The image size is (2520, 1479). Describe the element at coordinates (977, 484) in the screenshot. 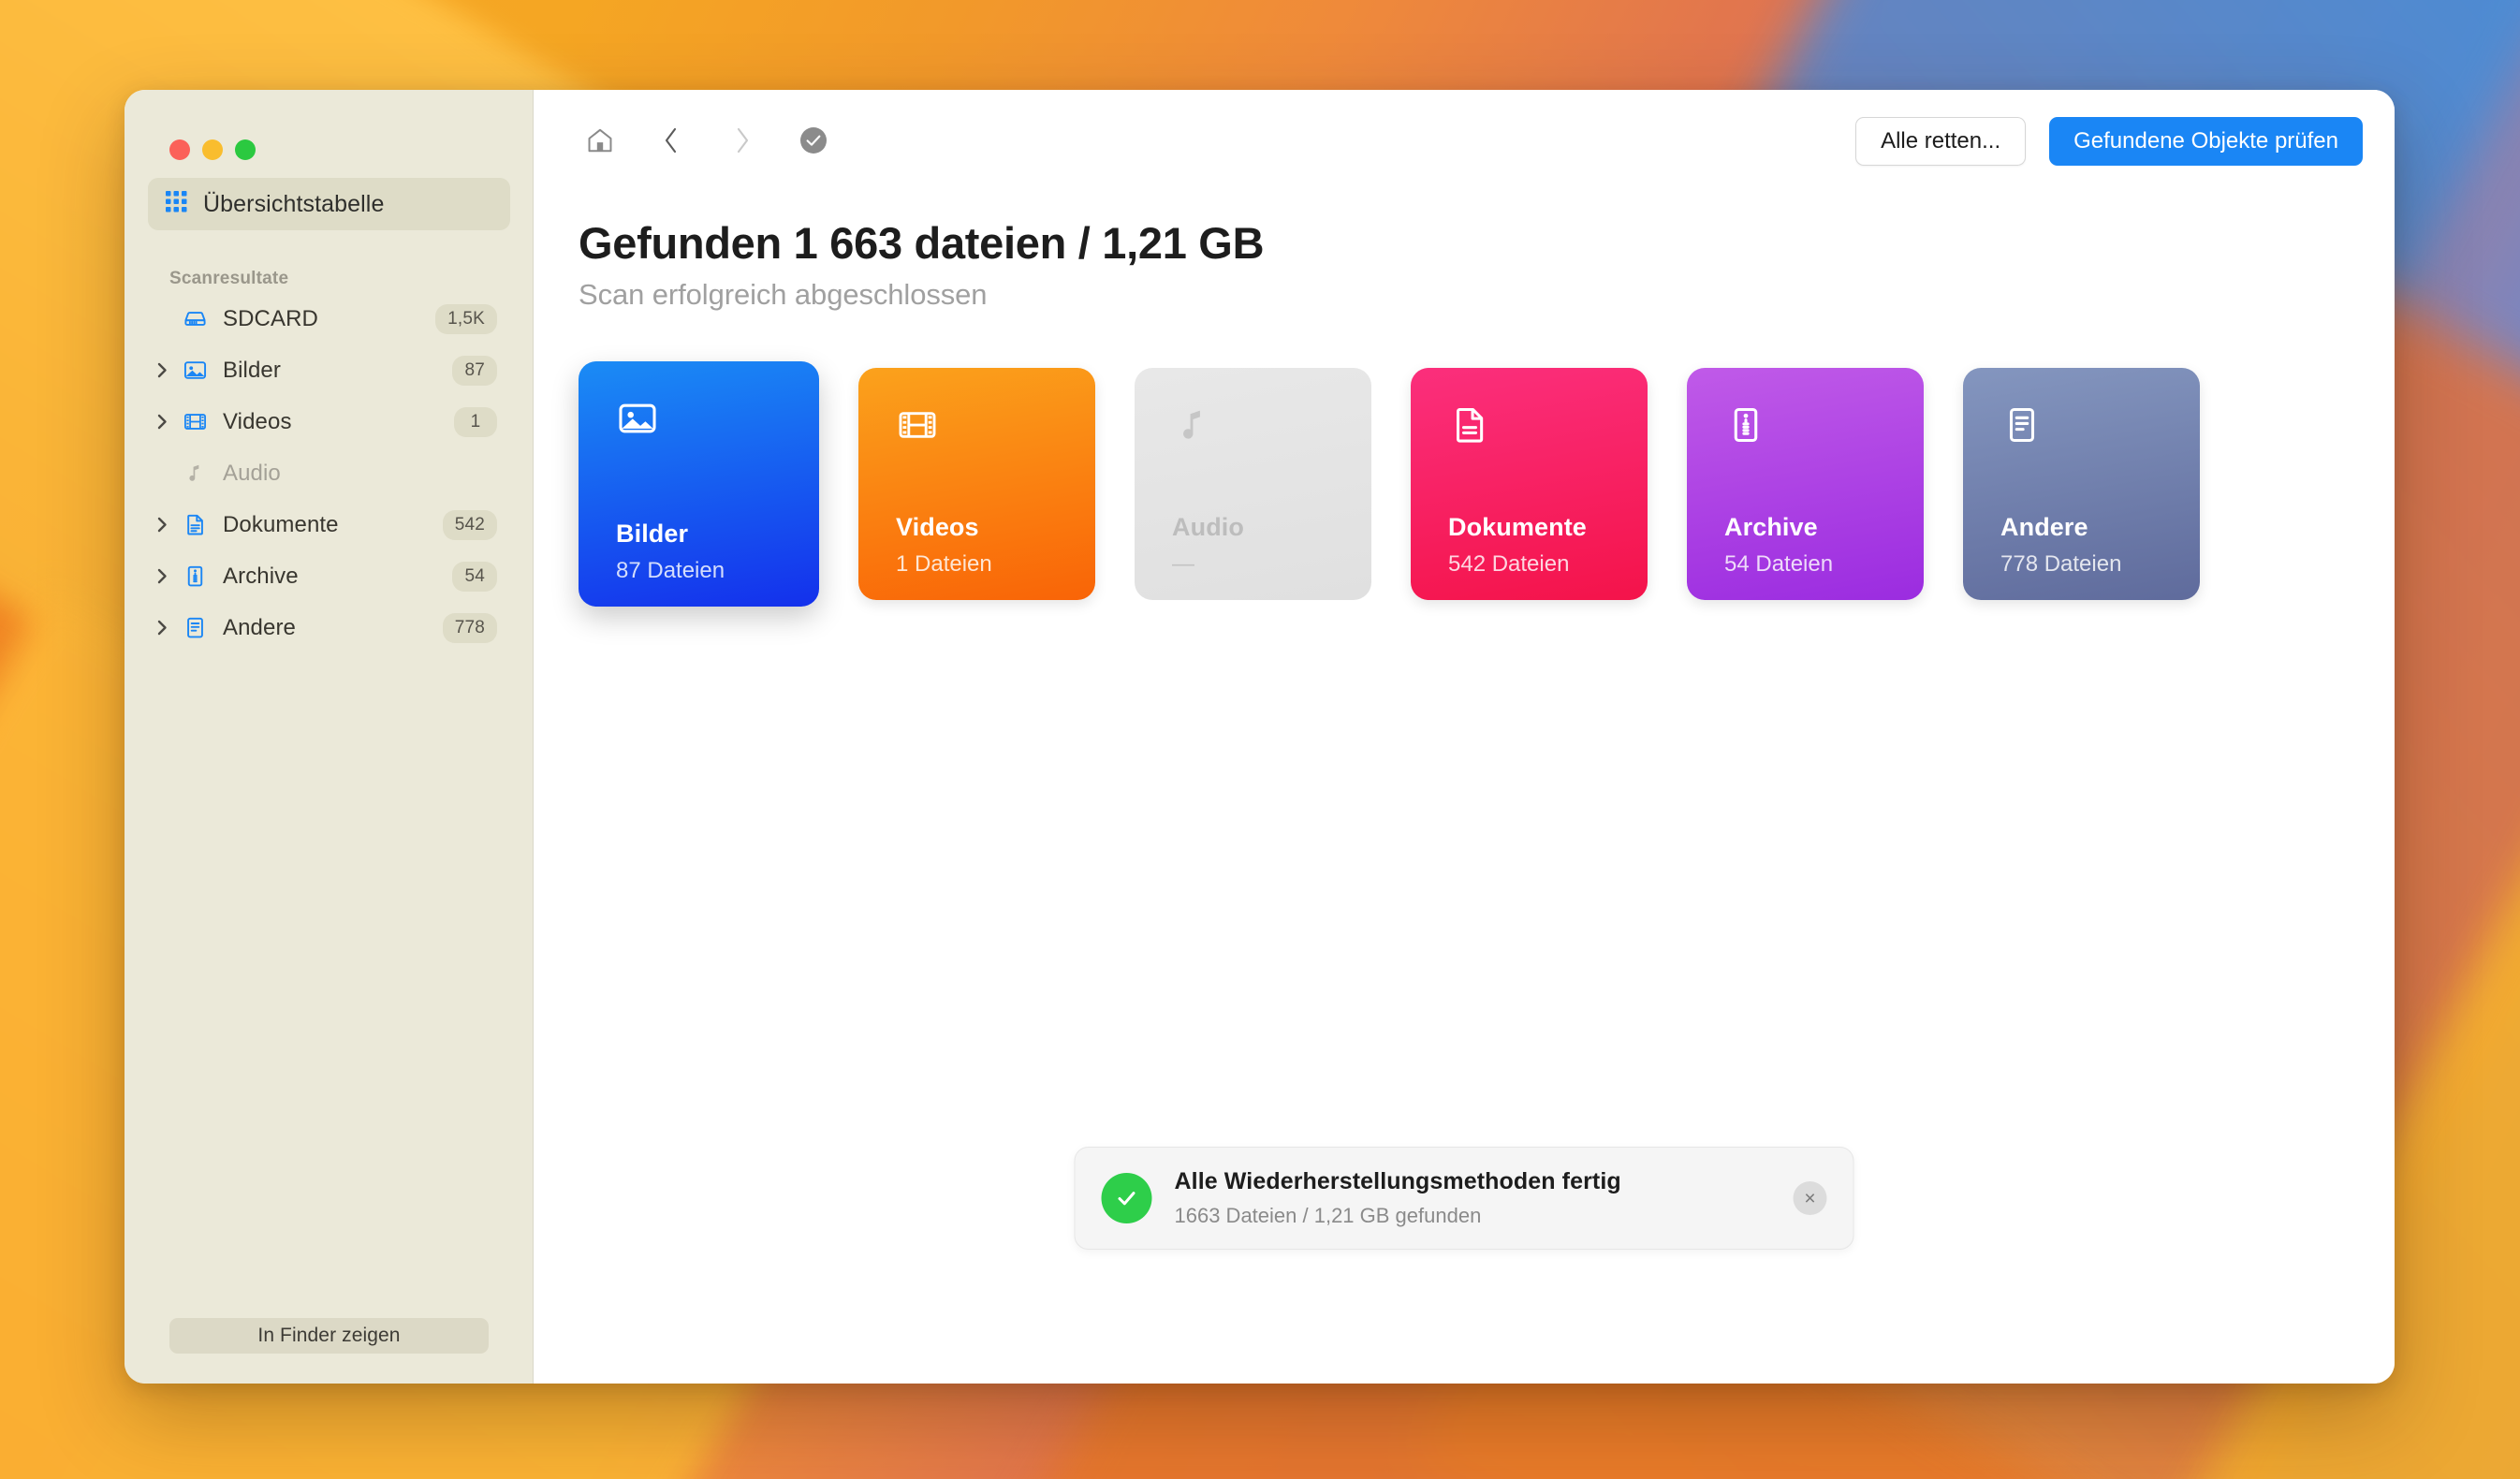

I see `category-card-videos: Videos 1 Dateien` at that location.